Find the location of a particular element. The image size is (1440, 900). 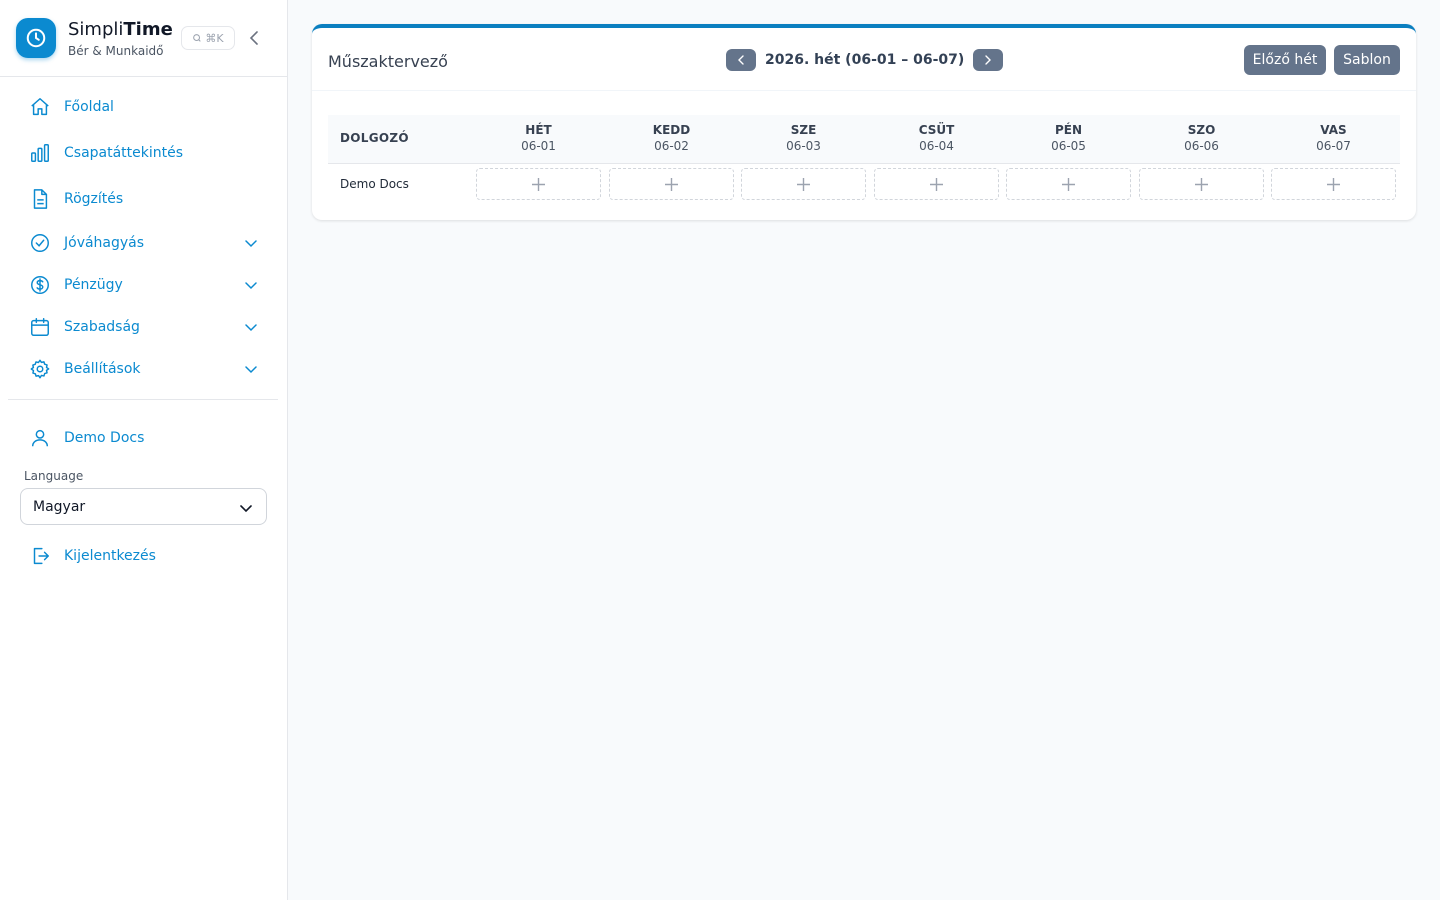

check-circle-icon is located at coordinates (40, 243).